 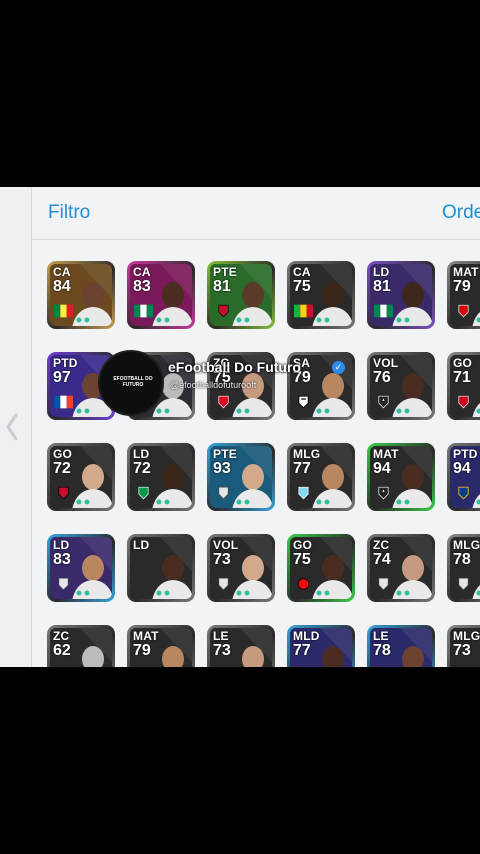 What do you see at coordinates (382, 468) in the screenshot?
I see `card-rating: 94` at bounding box center [382, 468].